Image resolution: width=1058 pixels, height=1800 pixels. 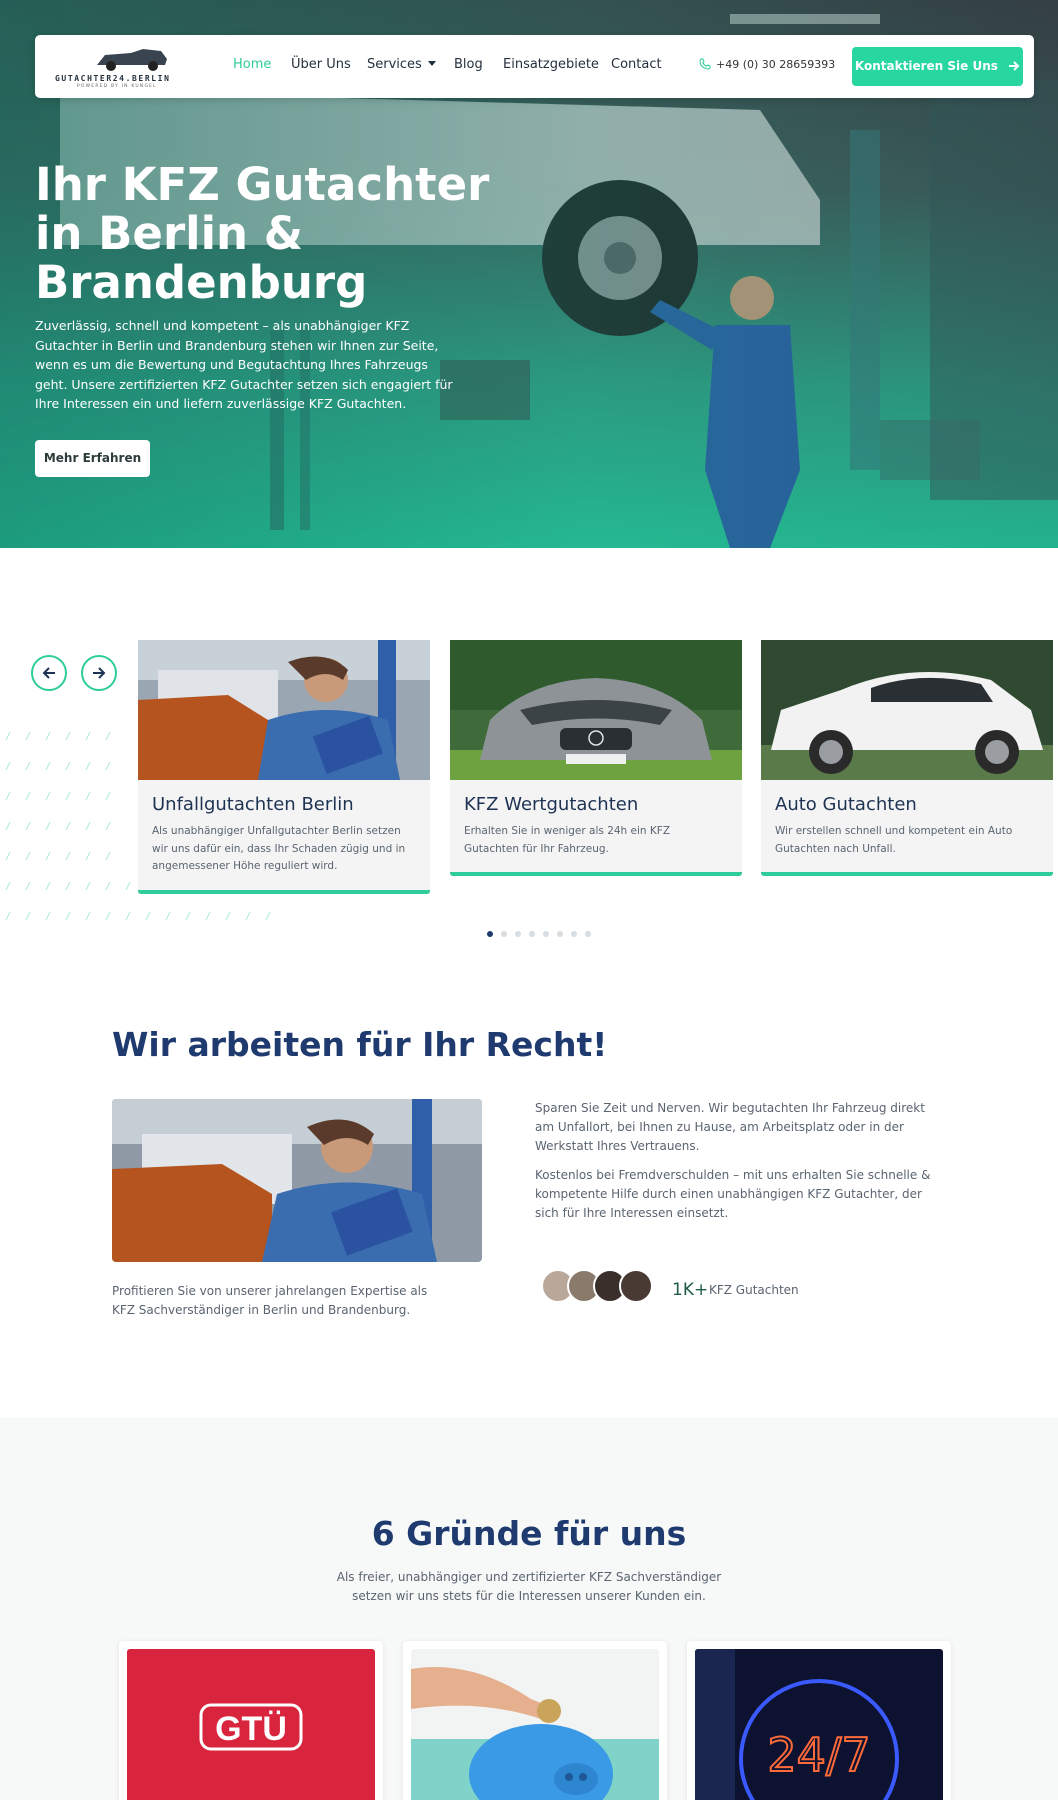 What do you see at coordinates (360, 1044) in the screenshot?
I see `about-title: Wir arbeiten für Ihr Recht!` at bounding box center [360, 1044].